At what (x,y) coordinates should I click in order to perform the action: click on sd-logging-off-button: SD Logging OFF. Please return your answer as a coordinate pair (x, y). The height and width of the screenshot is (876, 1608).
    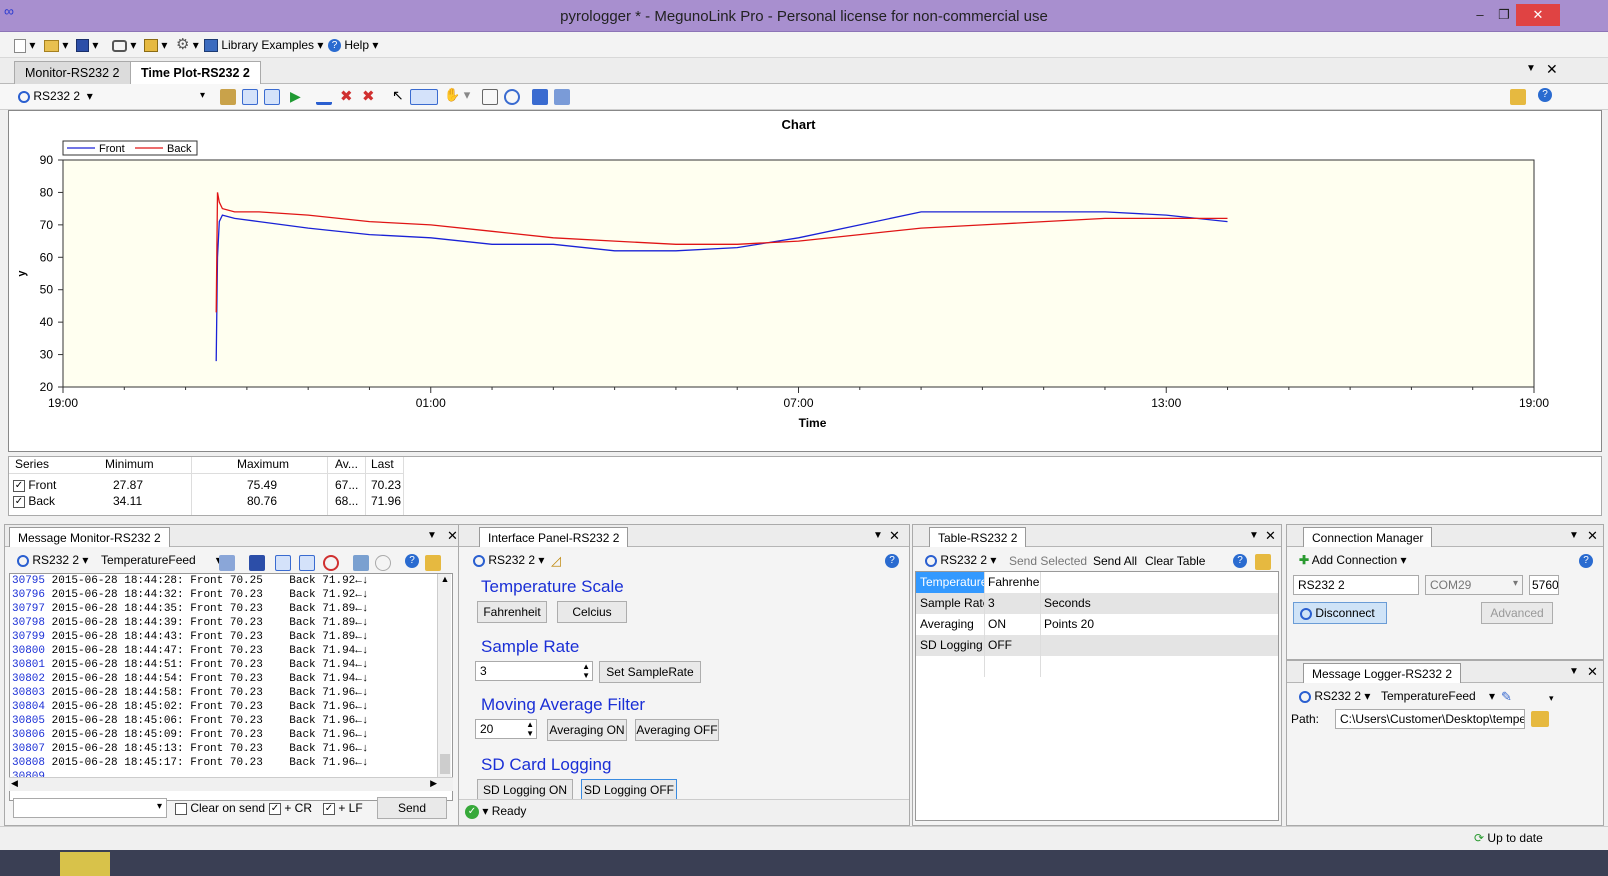
    Looking at the image, I should click on (629, 790).